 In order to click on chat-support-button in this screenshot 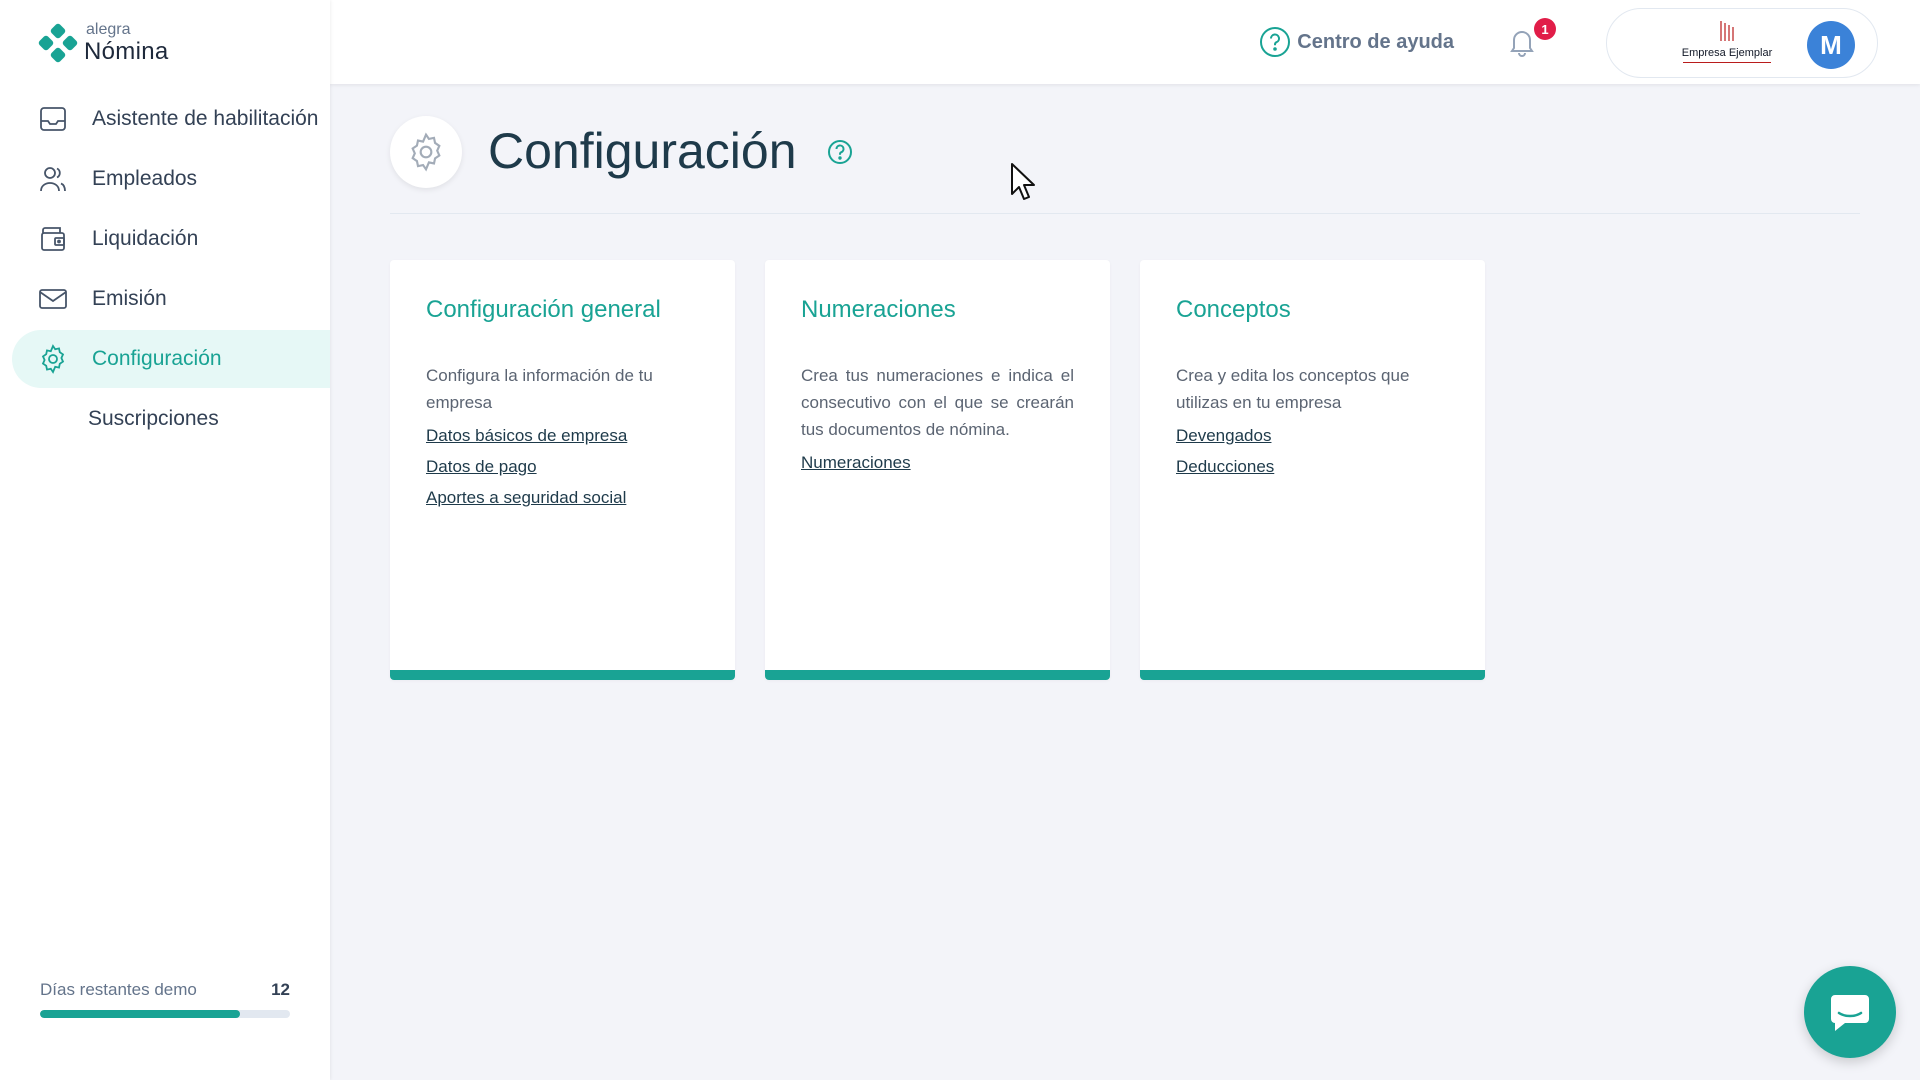, I will do `click(1850, 1012)`.